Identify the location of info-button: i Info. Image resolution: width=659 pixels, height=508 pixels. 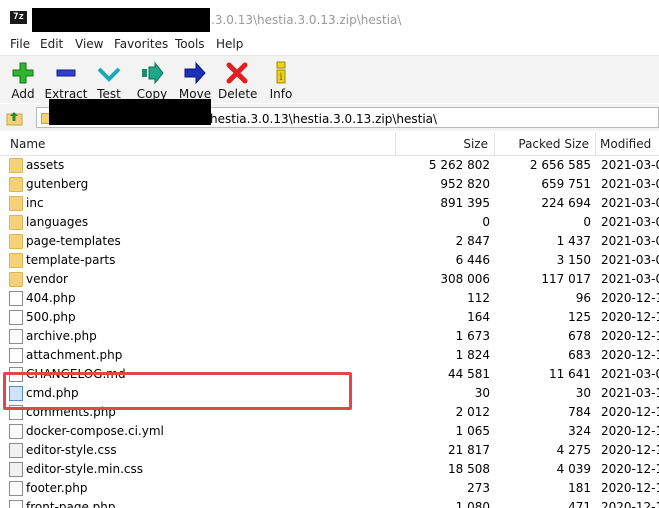
(281, 80).